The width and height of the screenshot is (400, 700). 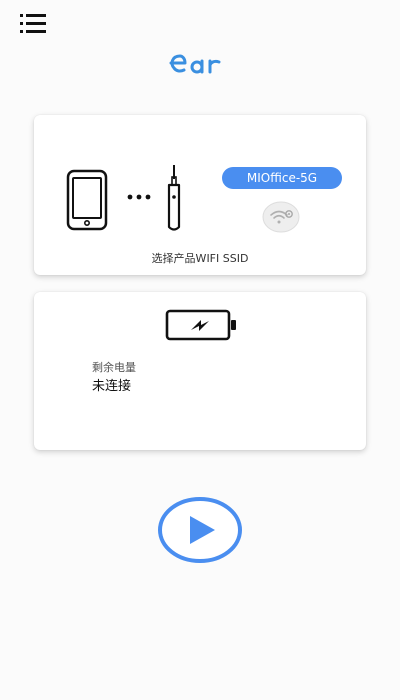 What do you see at coordinates (200, 258) in the screenshot?
I see `wifi-card-caption: 选择产品WIFI SSID` at bounding box center [200, 258].